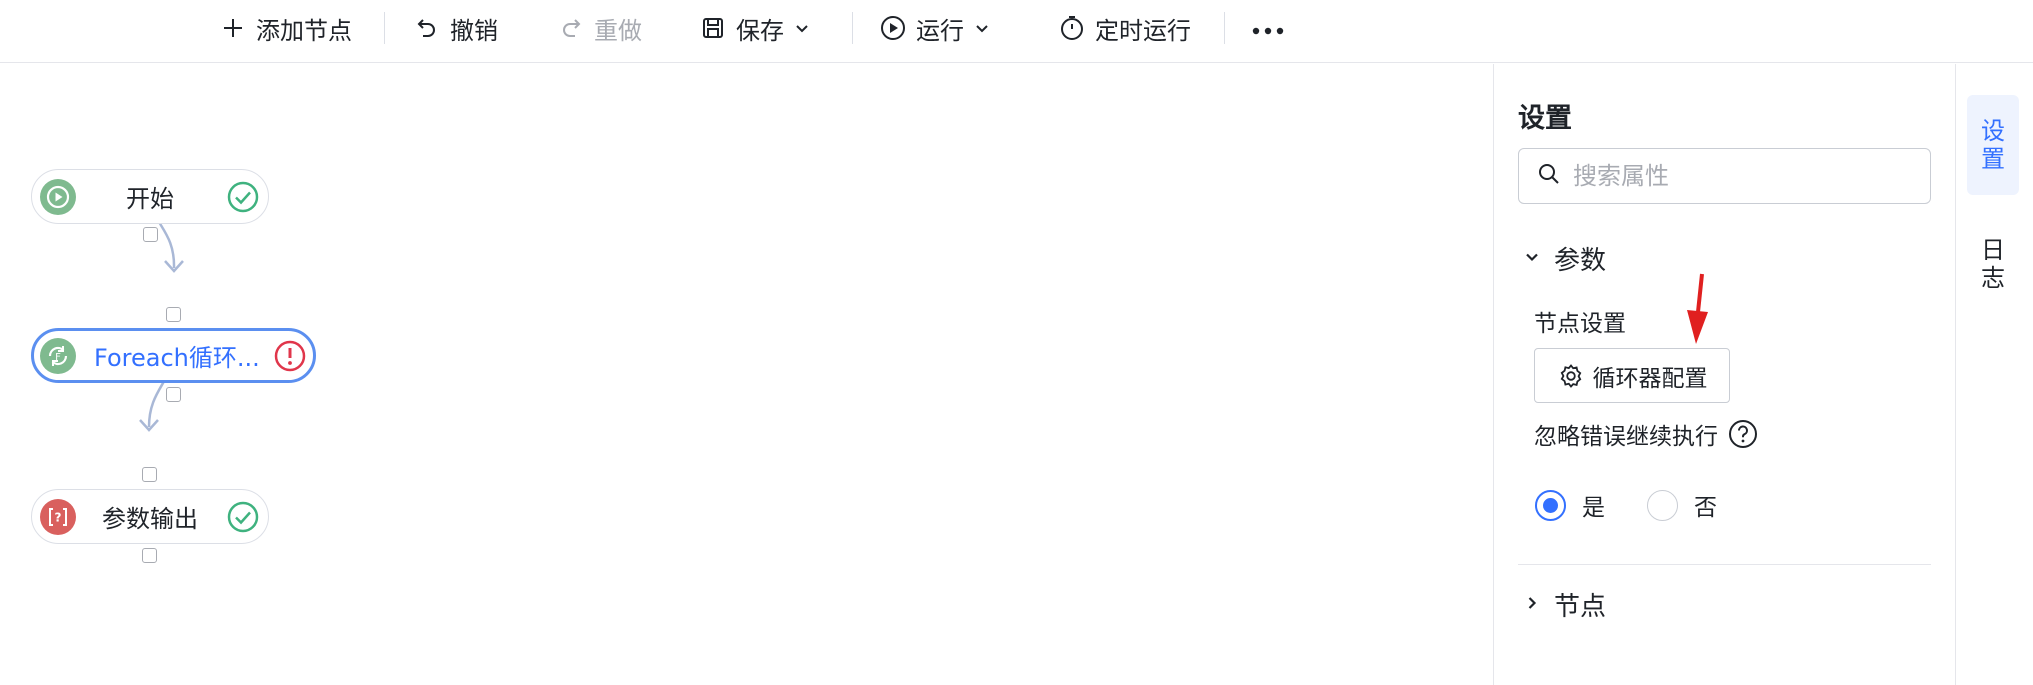 Image resolution: width=2033 pixels, height=685 pixels. Describe the element at coordinates (1016, 31) in the screenshot. I see `toolbar: 添加节点 撤销 重做 保存 运行 定时运行` at that location.